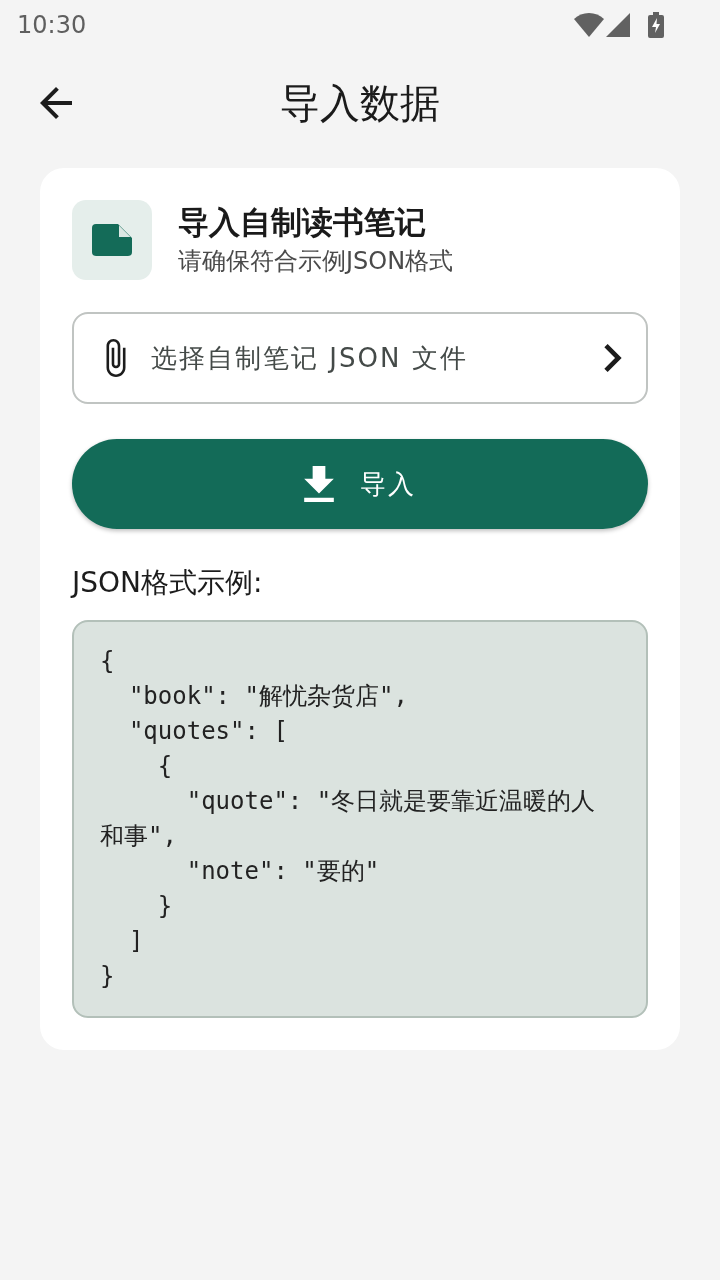 The image size is (720, 1280). I want to click on battery-charging-icon, so click(656, 25).